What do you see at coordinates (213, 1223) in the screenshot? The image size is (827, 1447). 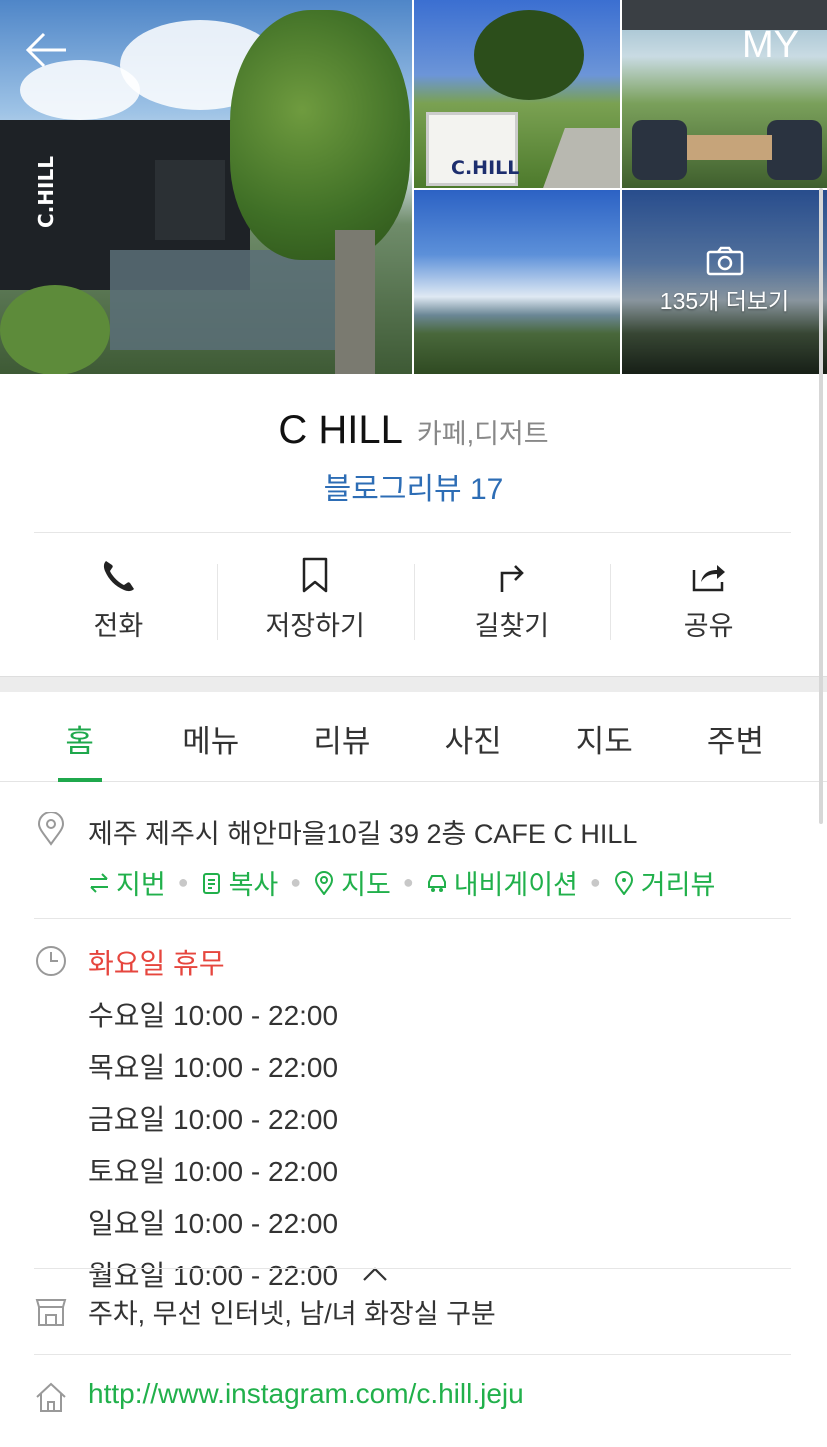 I see `hours-line: 일요일 10:00 - 22:00` at bounding box center [213, 1223].